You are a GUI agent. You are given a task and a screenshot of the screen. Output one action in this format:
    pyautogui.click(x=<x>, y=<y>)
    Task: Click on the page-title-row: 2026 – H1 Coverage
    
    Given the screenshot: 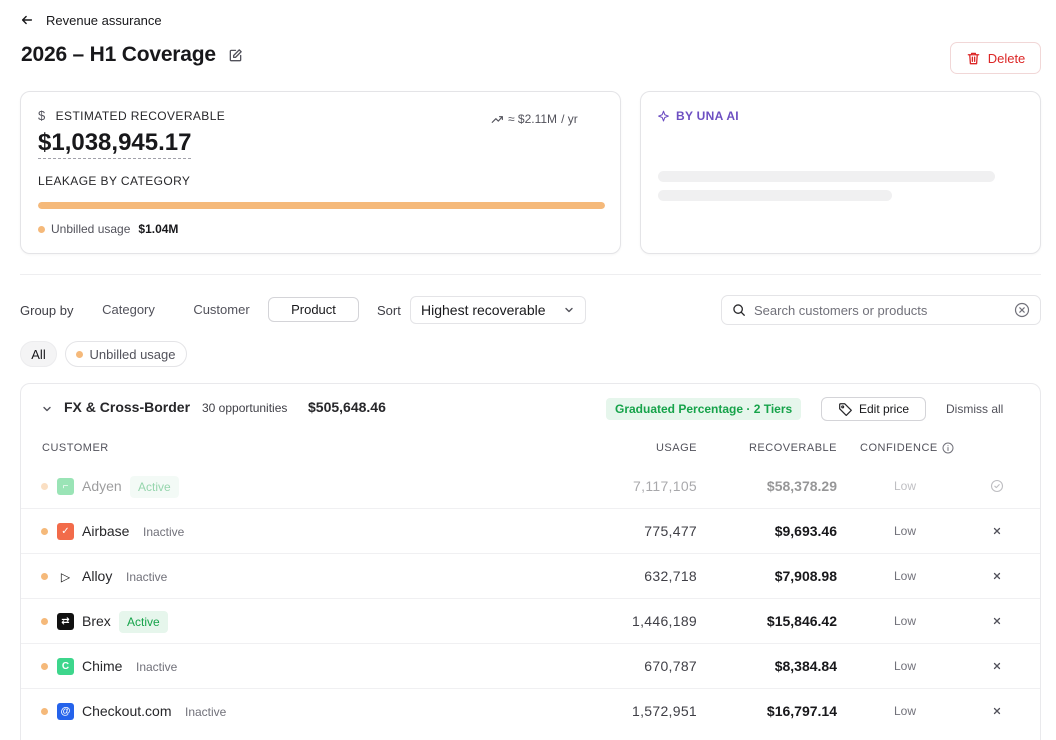 What is the action you would take?
    pyautogui.click(x=132, y=55)
    